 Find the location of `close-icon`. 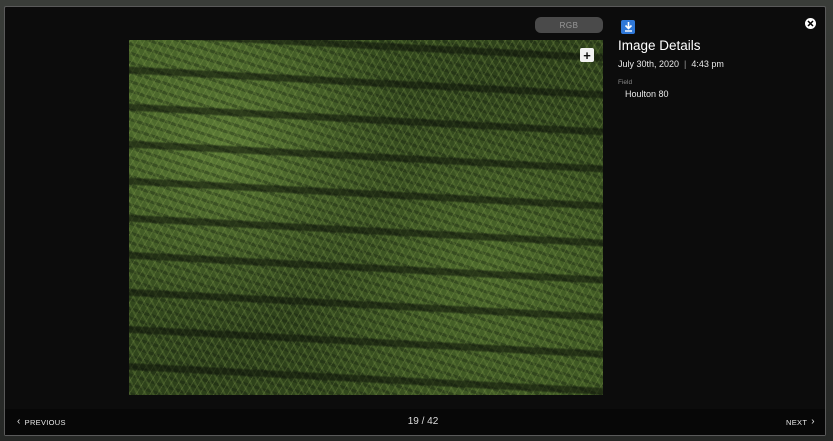

close-icon is located at coordinates (810, 23).